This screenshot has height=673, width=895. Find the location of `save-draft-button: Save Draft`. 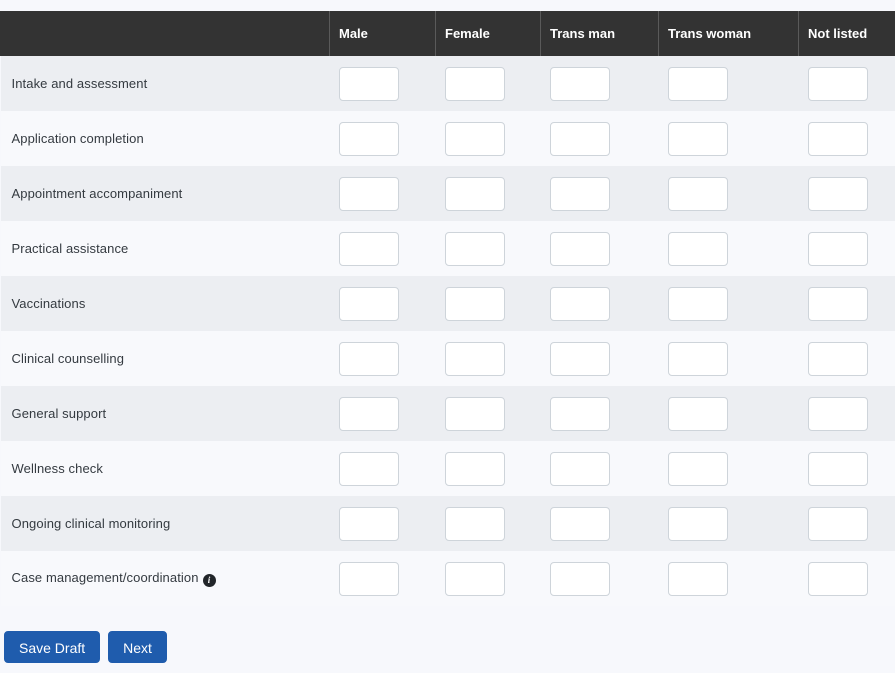

save-draft-button: Save Draft is located at coordinates (52, 647).